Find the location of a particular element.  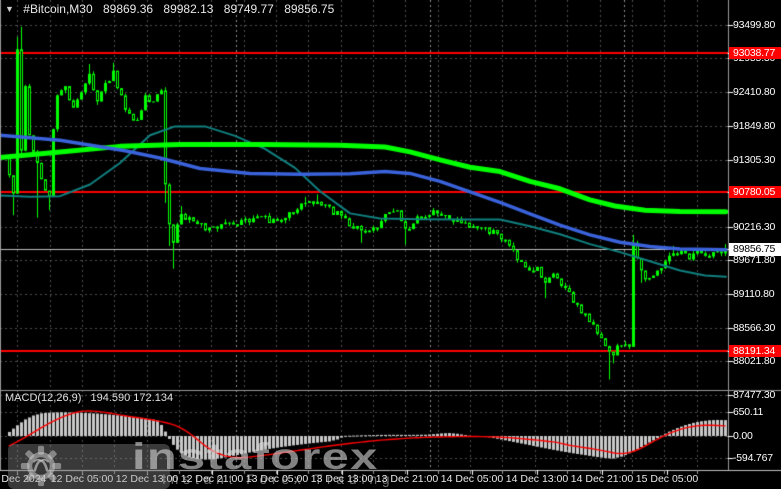

ohlc-low-value: 89749.77 is located at coordinates (248, 9).